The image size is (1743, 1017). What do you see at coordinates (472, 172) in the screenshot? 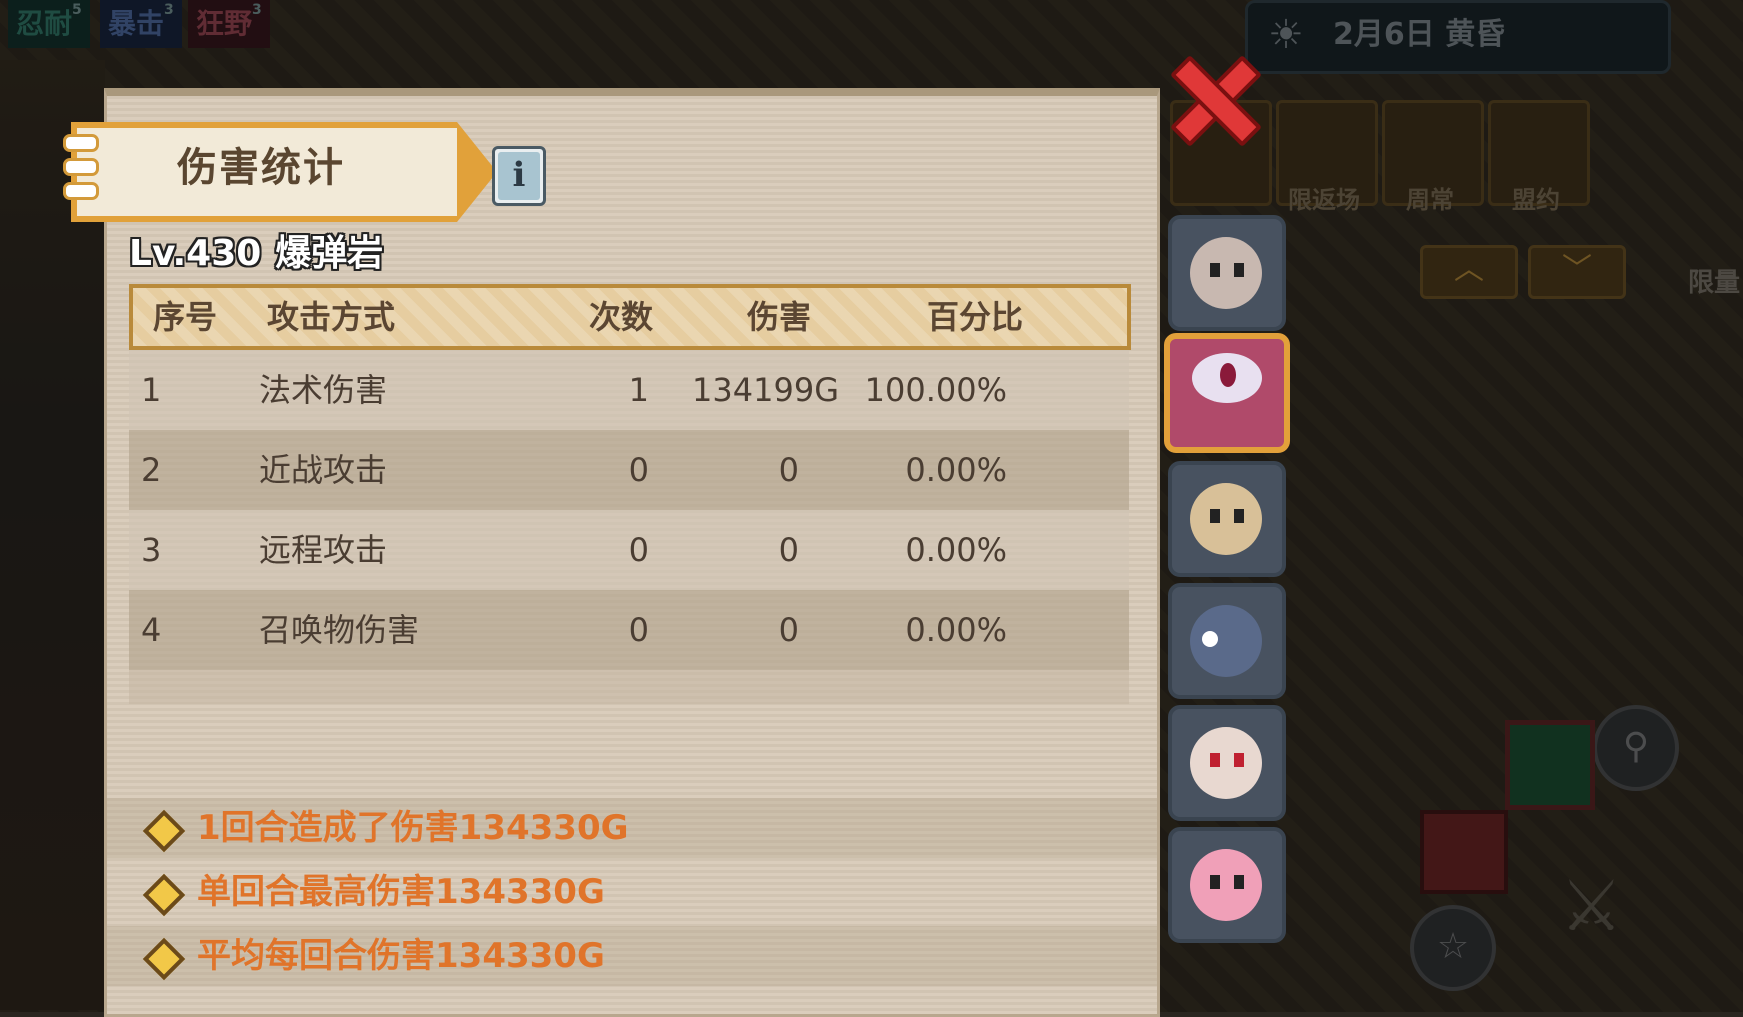
I see `title-tab-point` at bounding box center [472, 172].